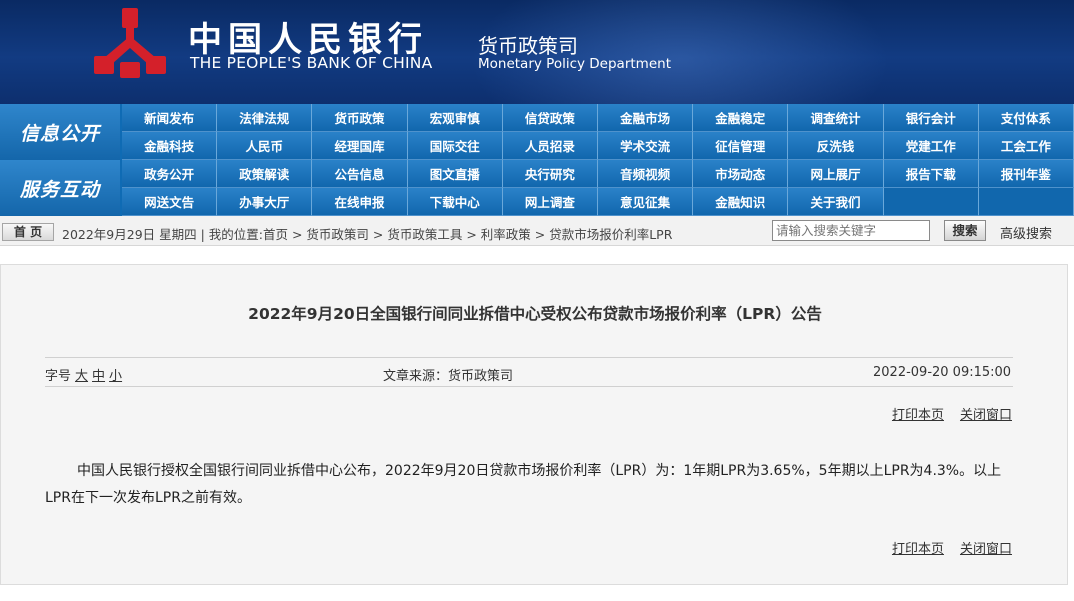 This screenshot has height=601, width=1074. Describe the element at coordinates (265, 146) in the screenshot. I see `nav-item: 人民币` at that location.